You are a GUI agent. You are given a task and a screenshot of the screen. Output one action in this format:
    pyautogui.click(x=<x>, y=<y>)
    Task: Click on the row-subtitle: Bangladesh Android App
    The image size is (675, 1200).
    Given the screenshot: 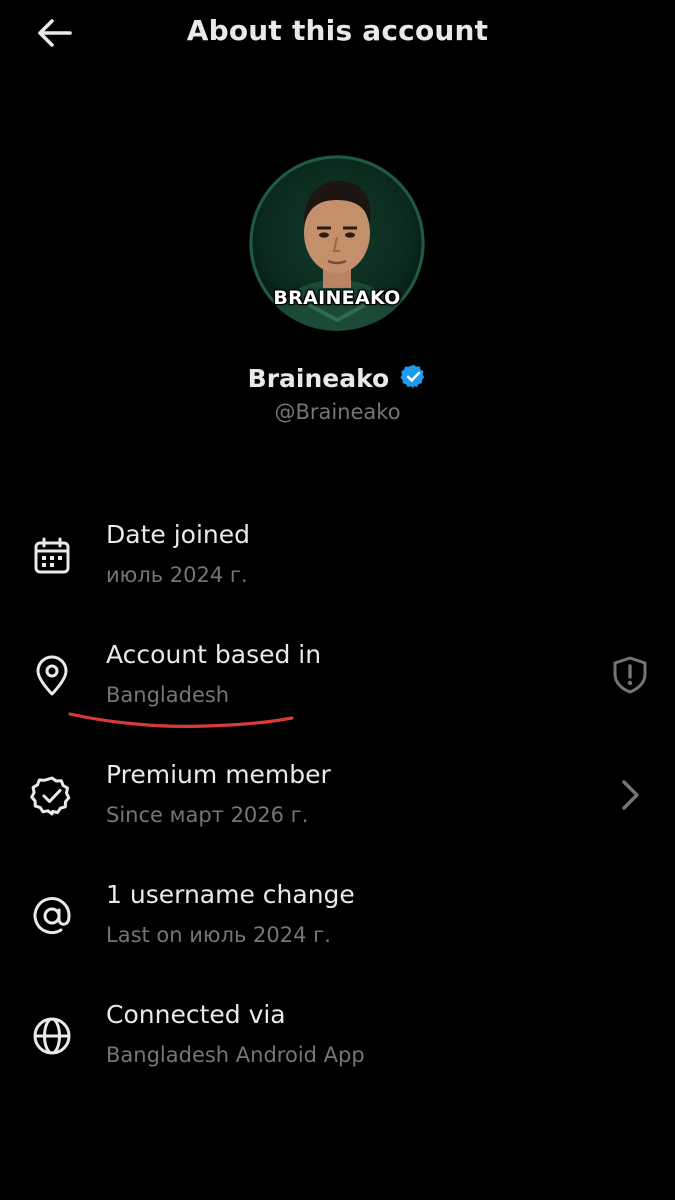 What is the action you would take?
    pyautogui.click(x=235, y=1055)
    